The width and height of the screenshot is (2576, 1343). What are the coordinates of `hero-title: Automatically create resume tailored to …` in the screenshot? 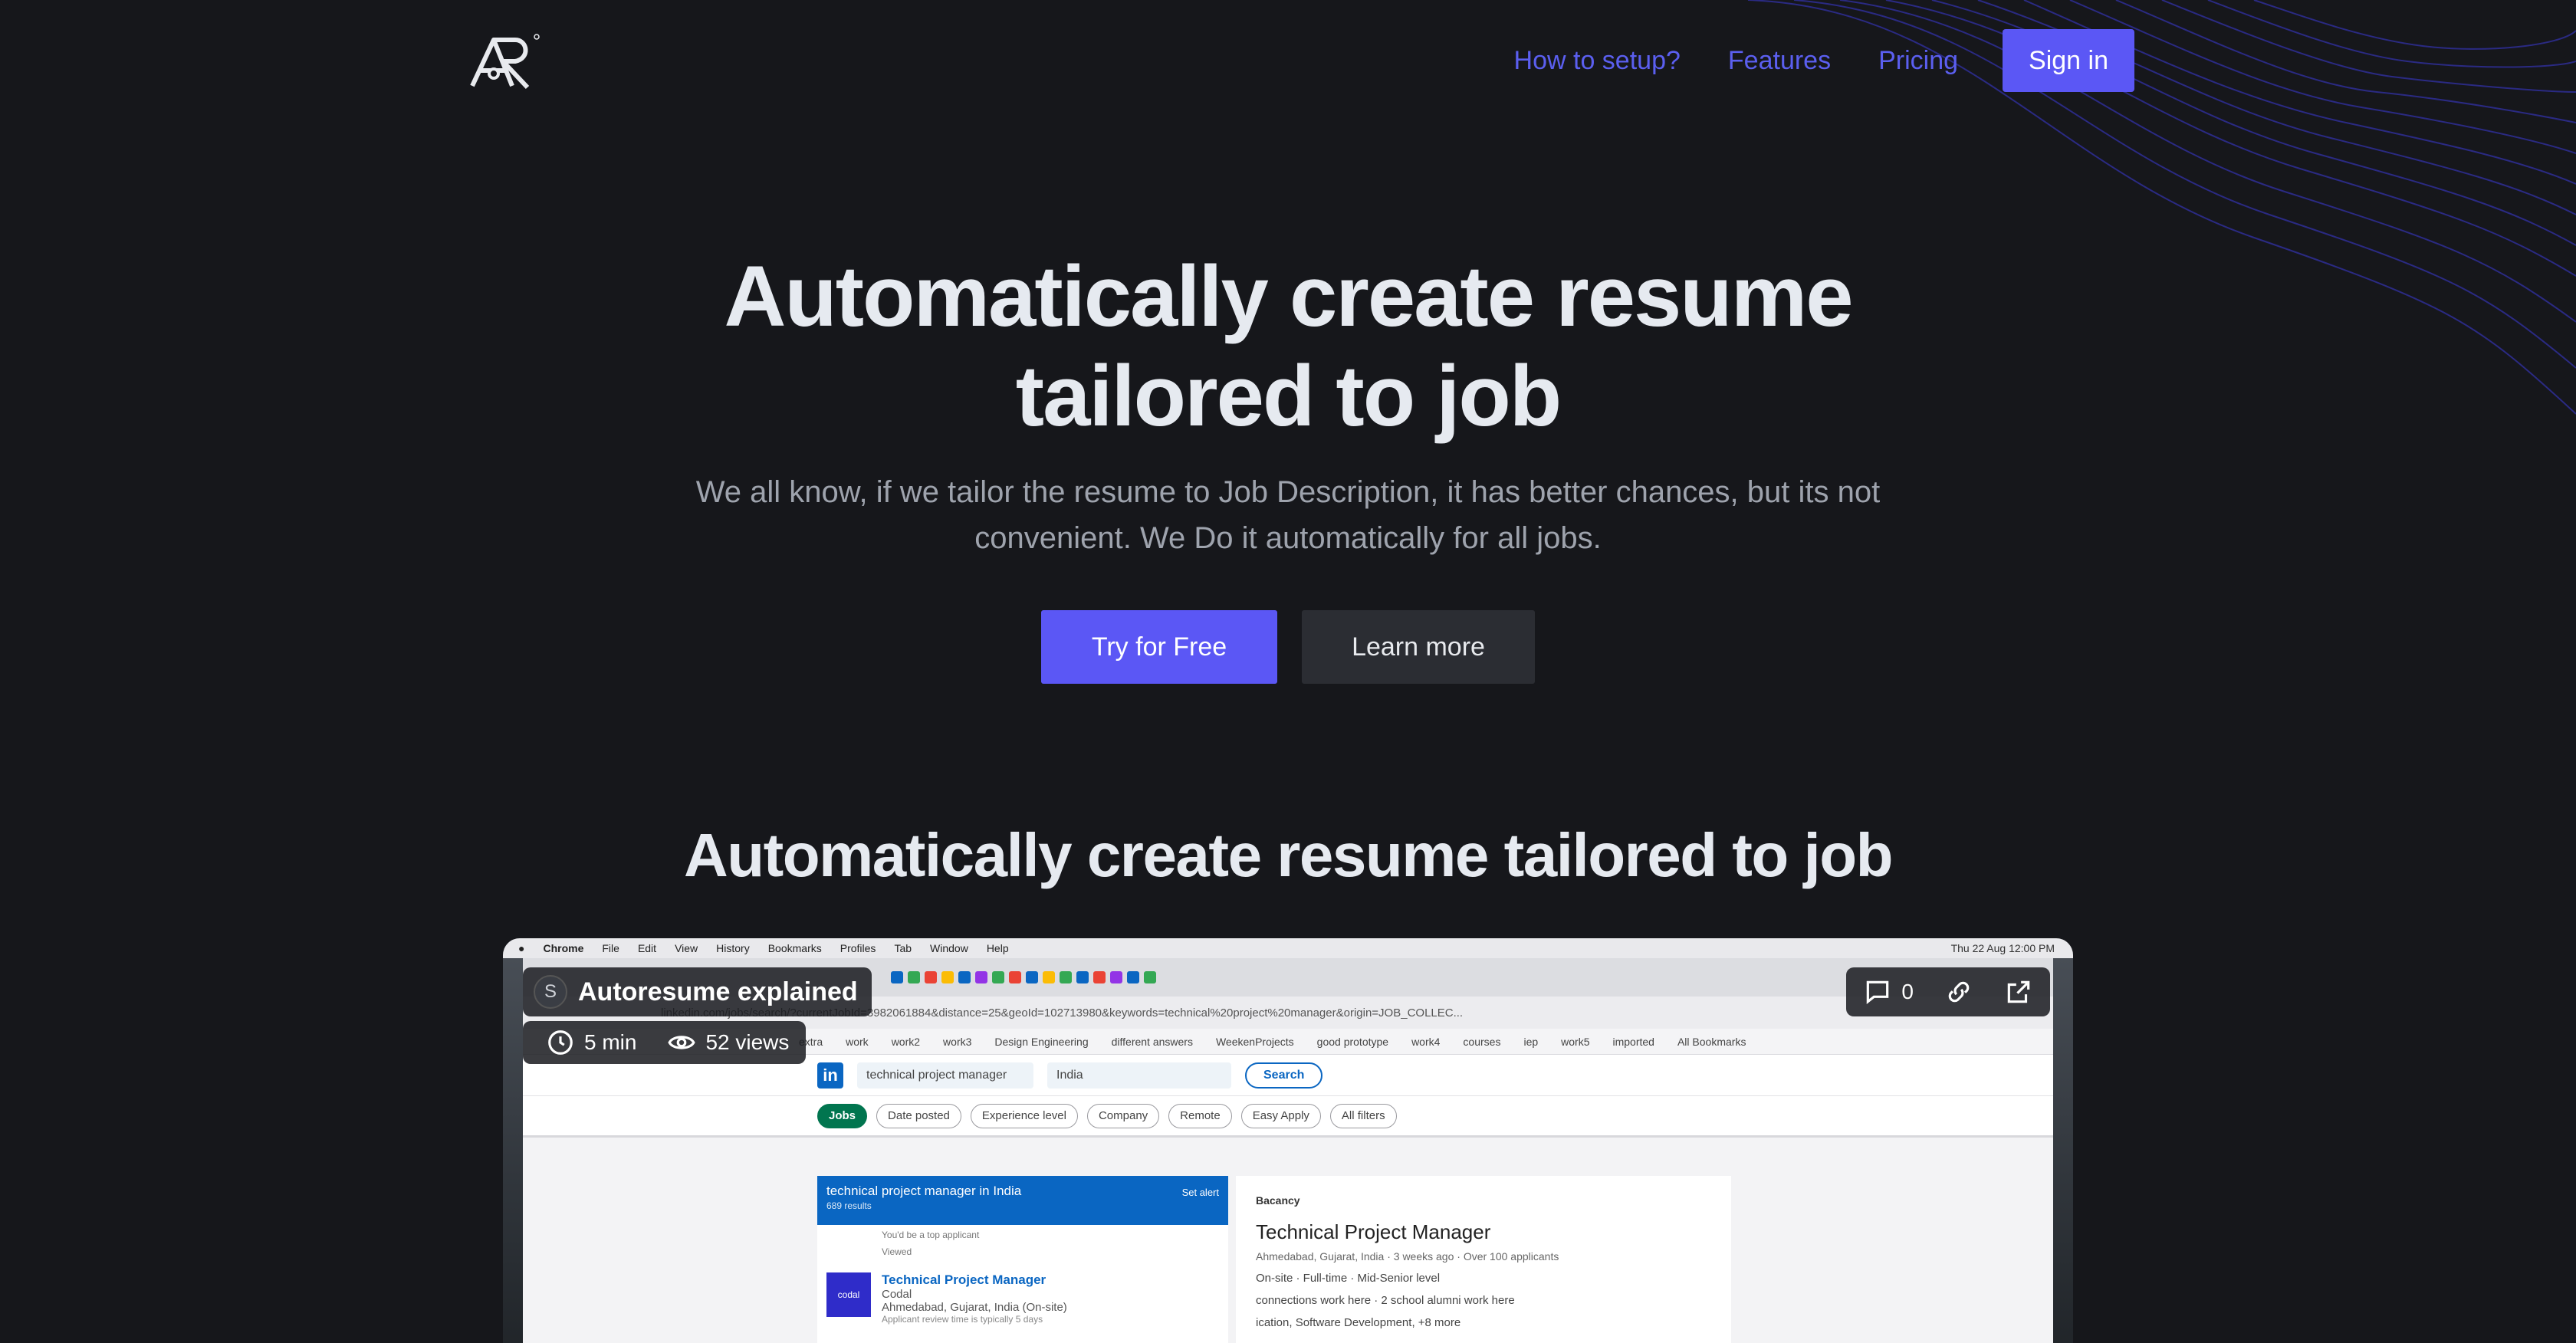 It's located at (1288, 347).